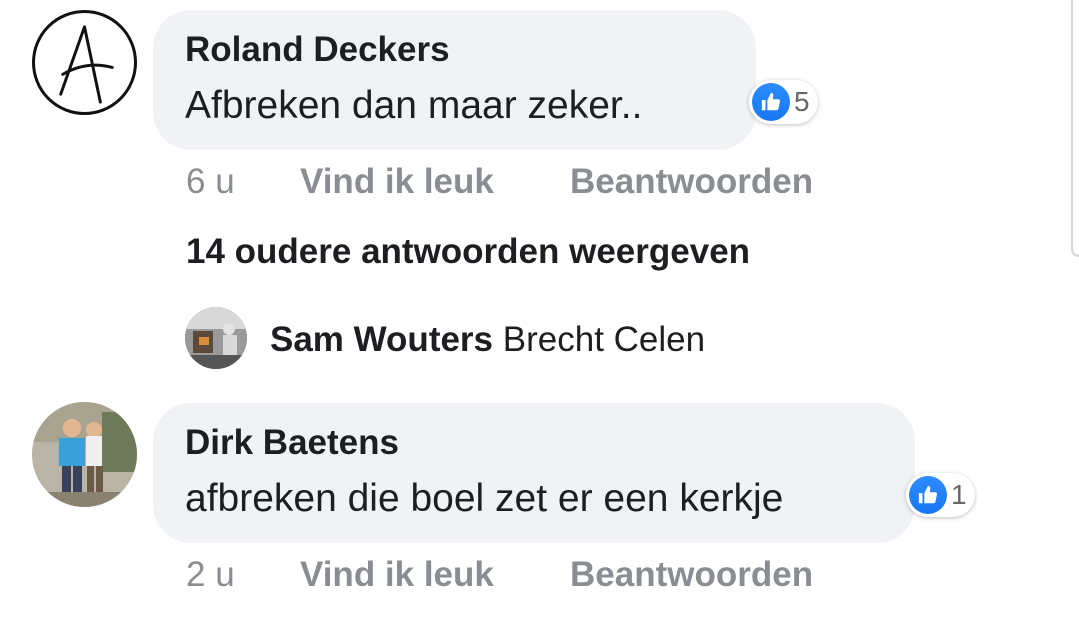 The image size is (1079, 619). I want to click on avatar-roland-deckers, so click(84, 62).